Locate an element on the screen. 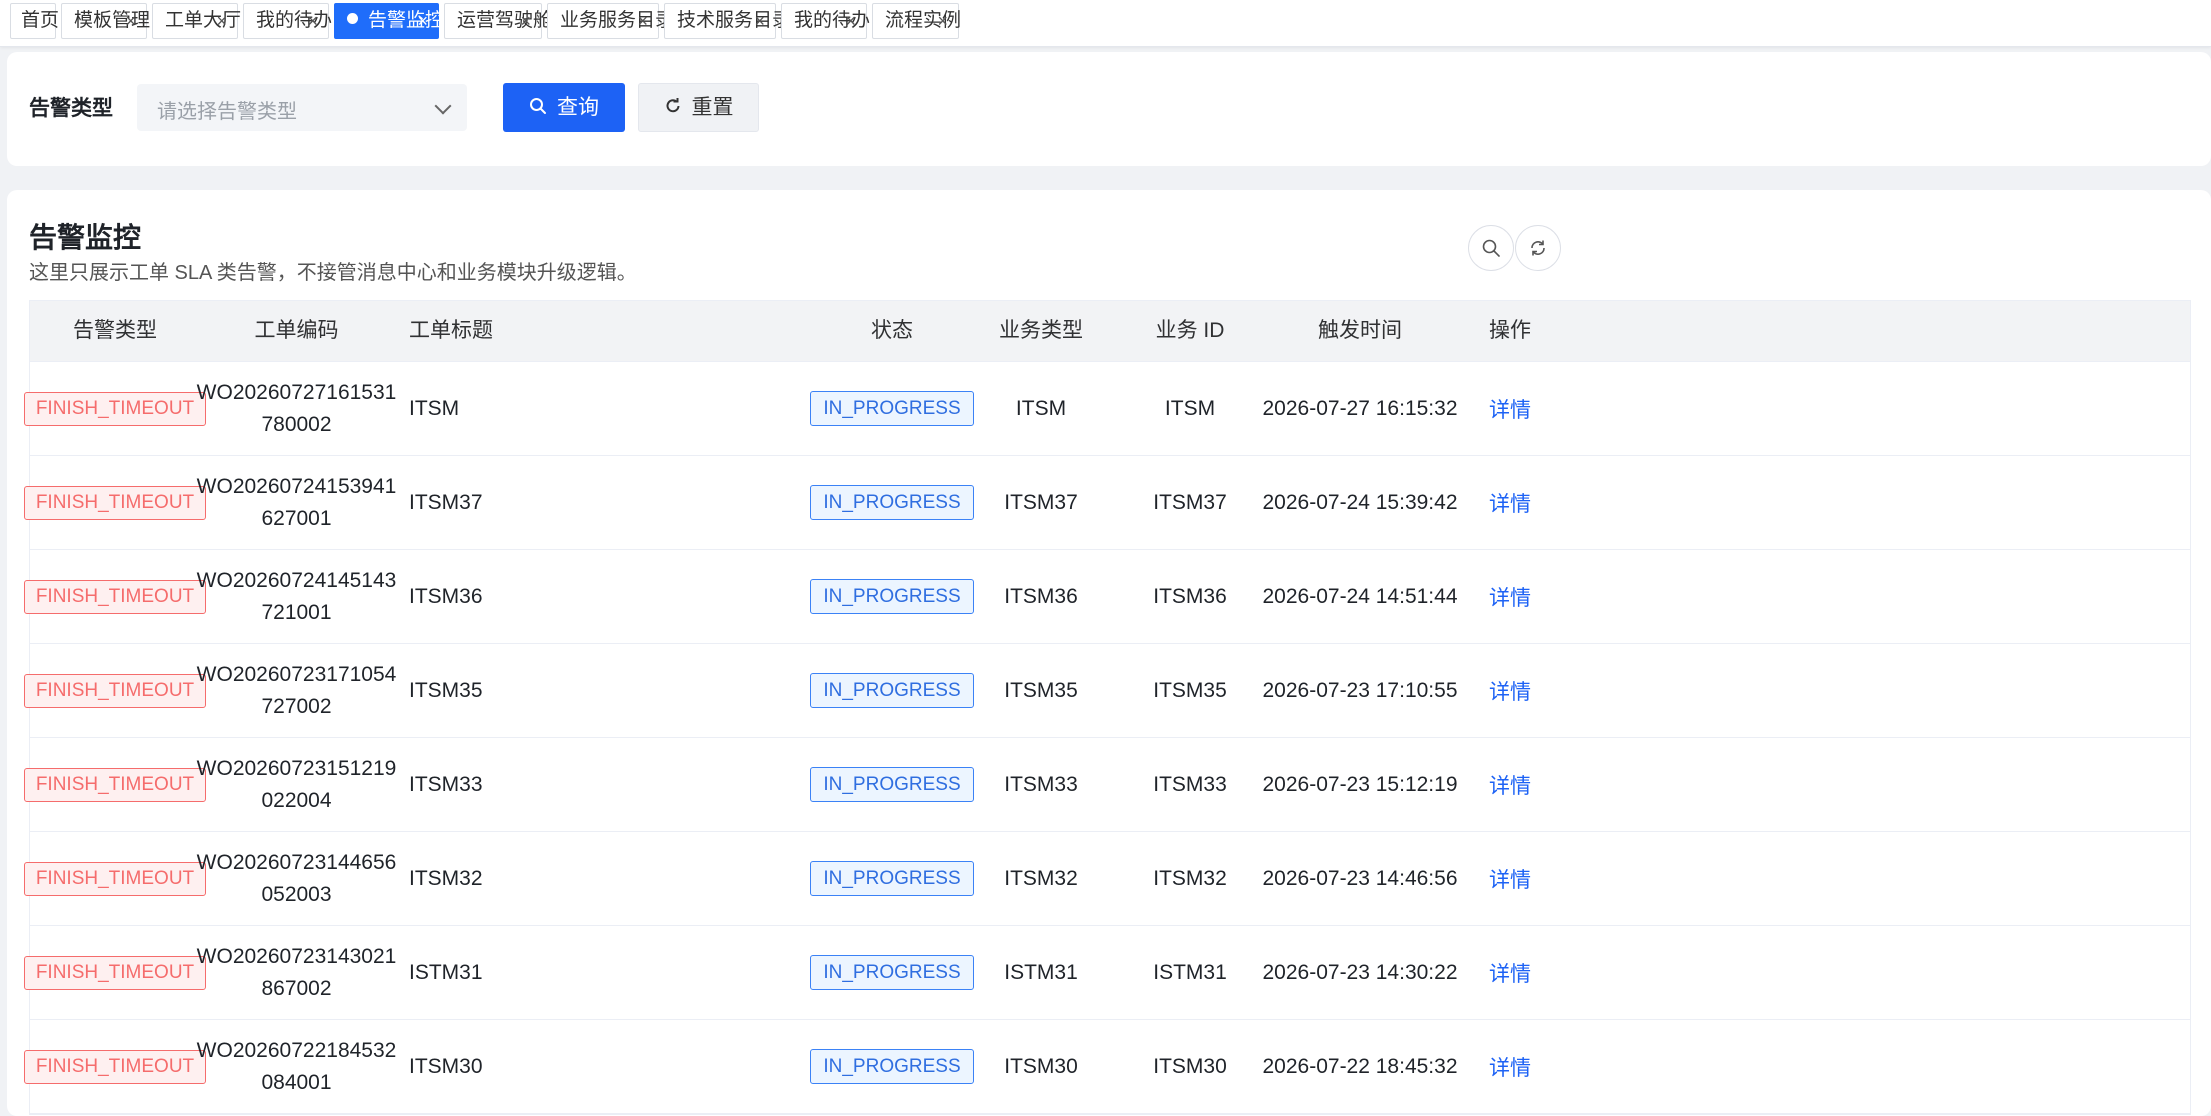 Image resolution: width=2211 pixels, height=1116 pixels. tab-my-todo-2: 我的待办 × is located at coordinates (826, 21).